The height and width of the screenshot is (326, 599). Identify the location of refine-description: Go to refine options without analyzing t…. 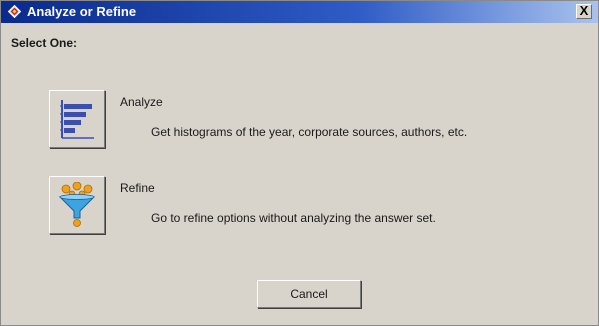
(293, 218).